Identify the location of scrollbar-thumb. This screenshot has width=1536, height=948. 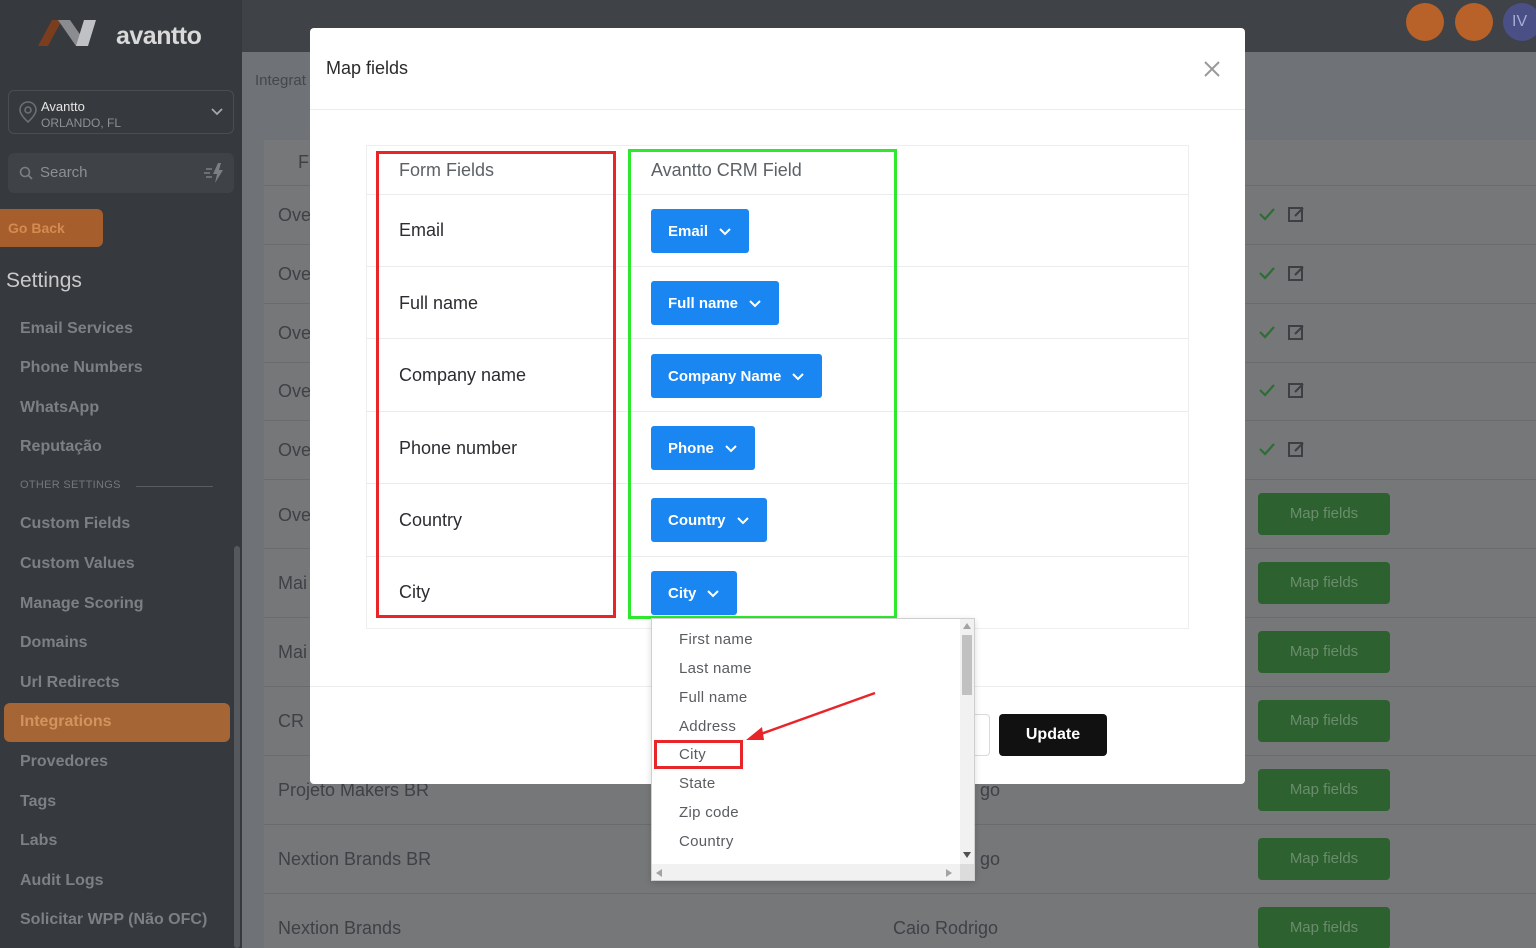
(967, 665).